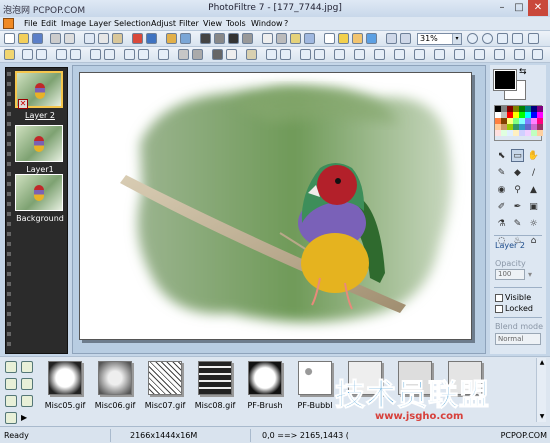 Image resolution: width=550 pixels, height=443 pixels. I want to click on fill-tool-icon: ◉, so click(501, 189).